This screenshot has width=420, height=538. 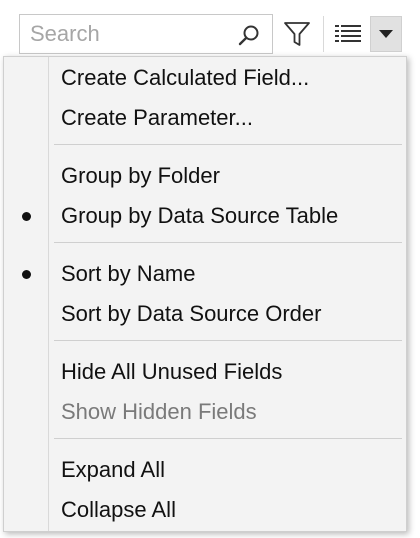 I want to click on menu-item-show-hidden-fields: Show Hidden Fields, so click(x=205, y=412).